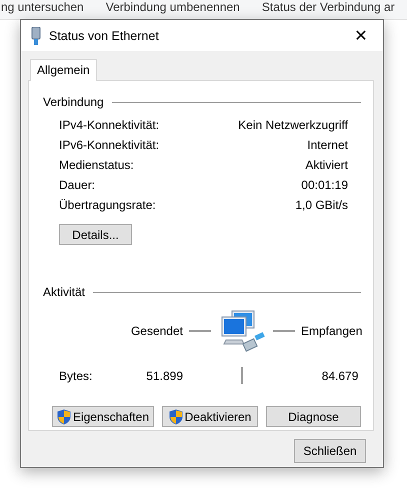 The width and height of the screenshot is (407, 489). I want to click on field-label: Übertragungsrate:, so click(107, 205).